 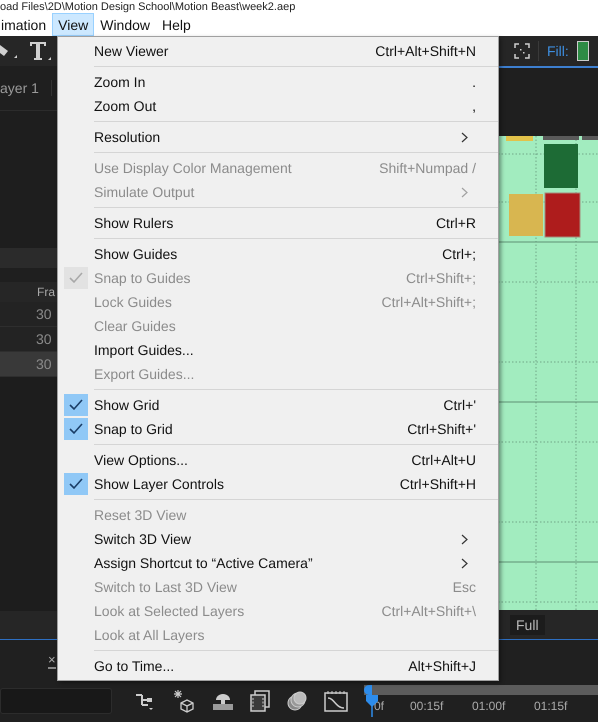 I want to click on text-tool-icon, so click(x=40, y=51).